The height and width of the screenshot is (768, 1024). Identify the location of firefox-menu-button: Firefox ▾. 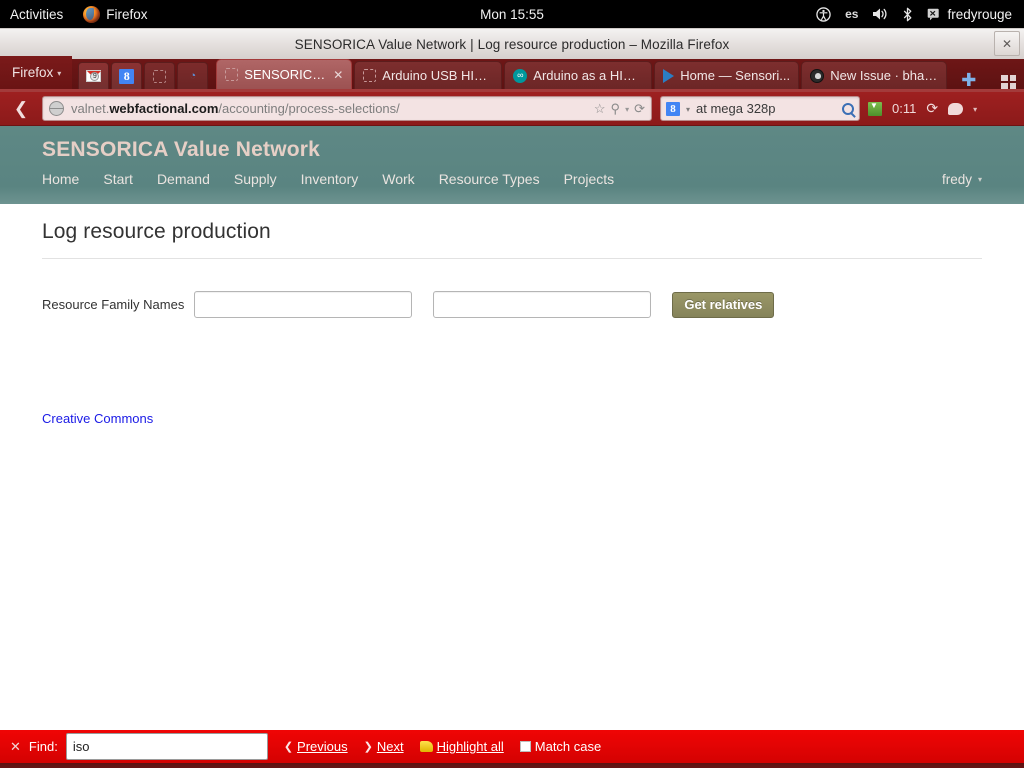
(36, 72).